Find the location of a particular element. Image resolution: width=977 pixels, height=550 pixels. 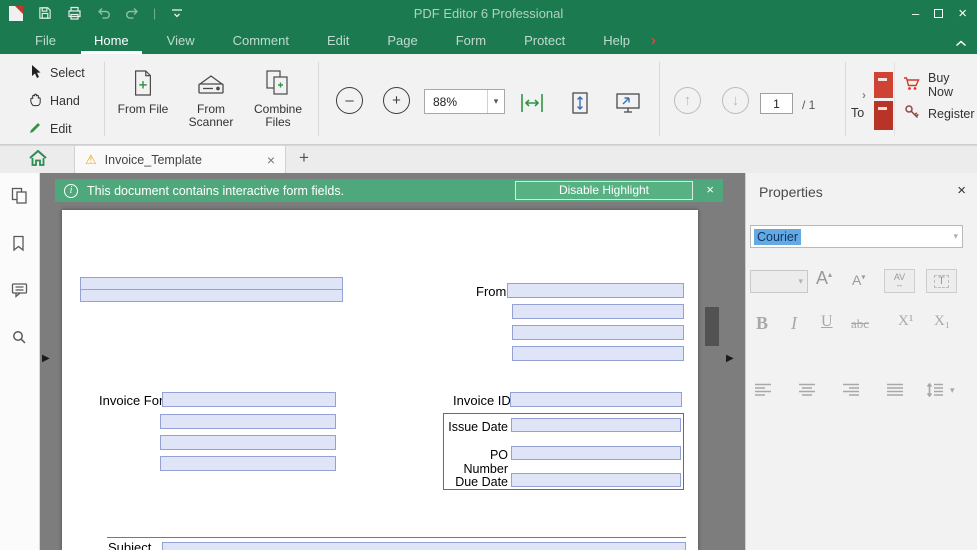

navigation-sidebar is located at coordinates (20, 361).